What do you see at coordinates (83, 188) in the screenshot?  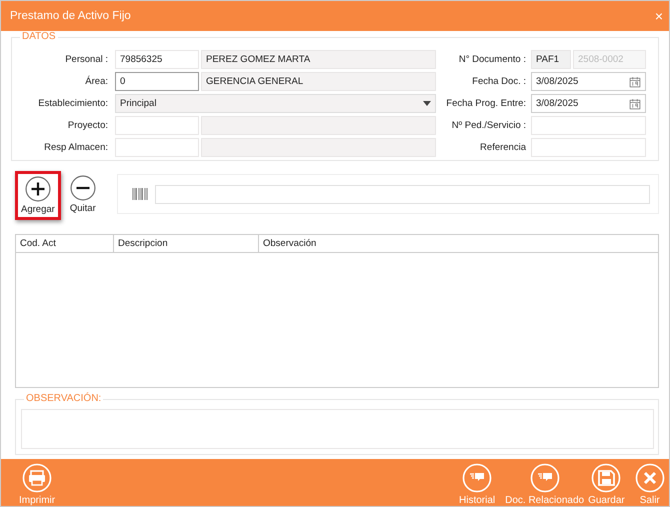 I see `minus-icon` at bounding box center [83, 188].